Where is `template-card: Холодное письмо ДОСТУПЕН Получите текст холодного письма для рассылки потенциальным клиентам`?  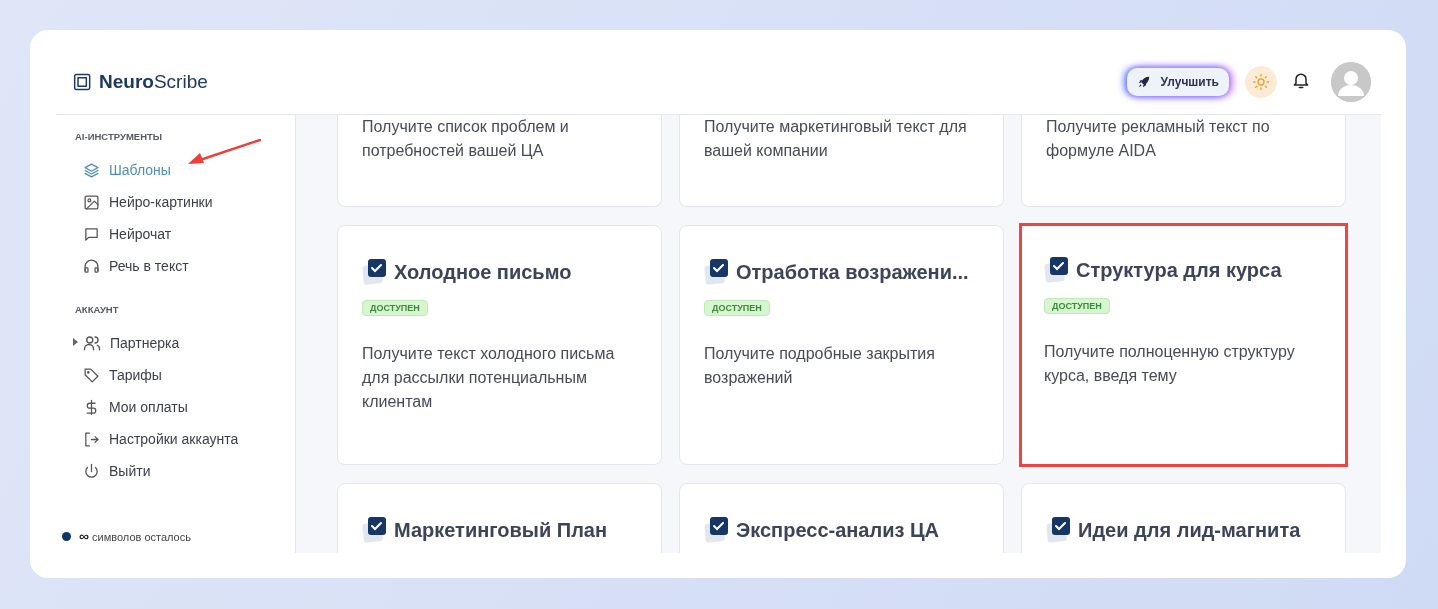 template-card: Холодное письмо ДОСТУПЕН Получите текст холодного письма для рассылки потенциальным клиентам is located at coordinates (499, 345).